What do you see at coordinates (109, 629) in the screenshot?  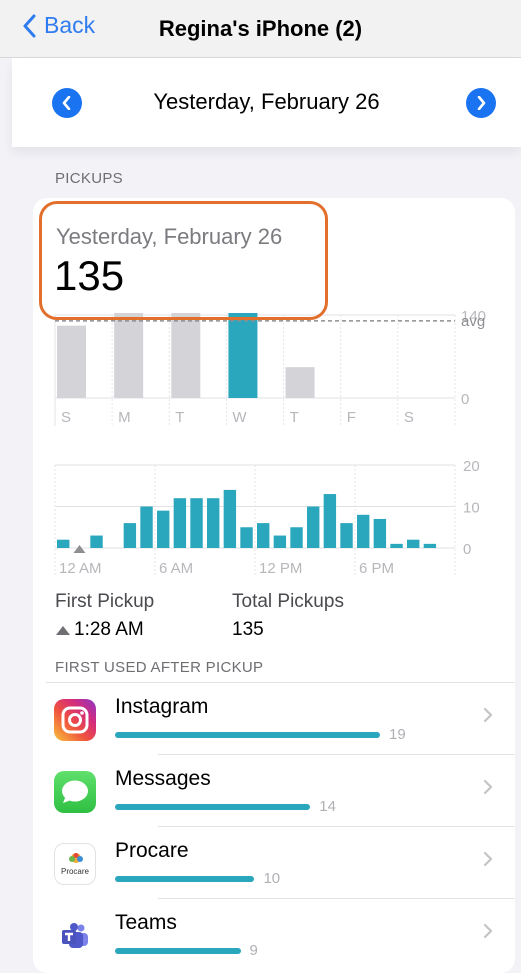 I see `first-pickup-time: 1:28 AM` at bounding box center [109, 629].